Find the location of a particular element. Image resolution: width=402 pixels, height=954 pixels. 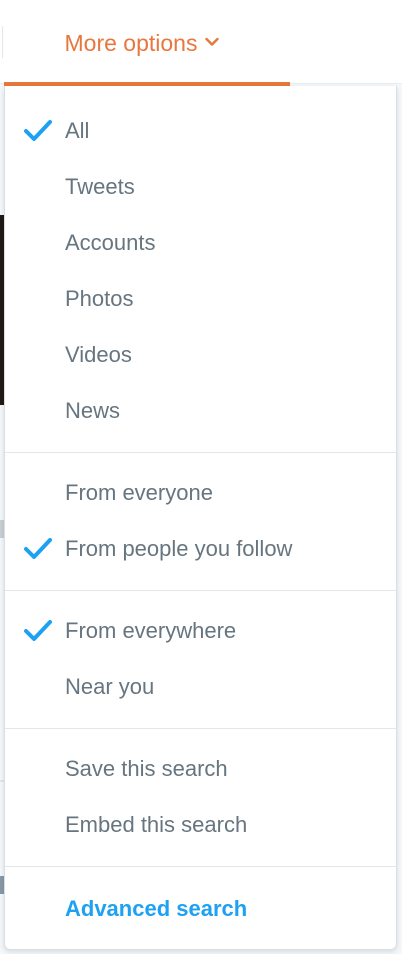

menu-item-from-everywhere: From everywhere is located at coordinates (200, 631).